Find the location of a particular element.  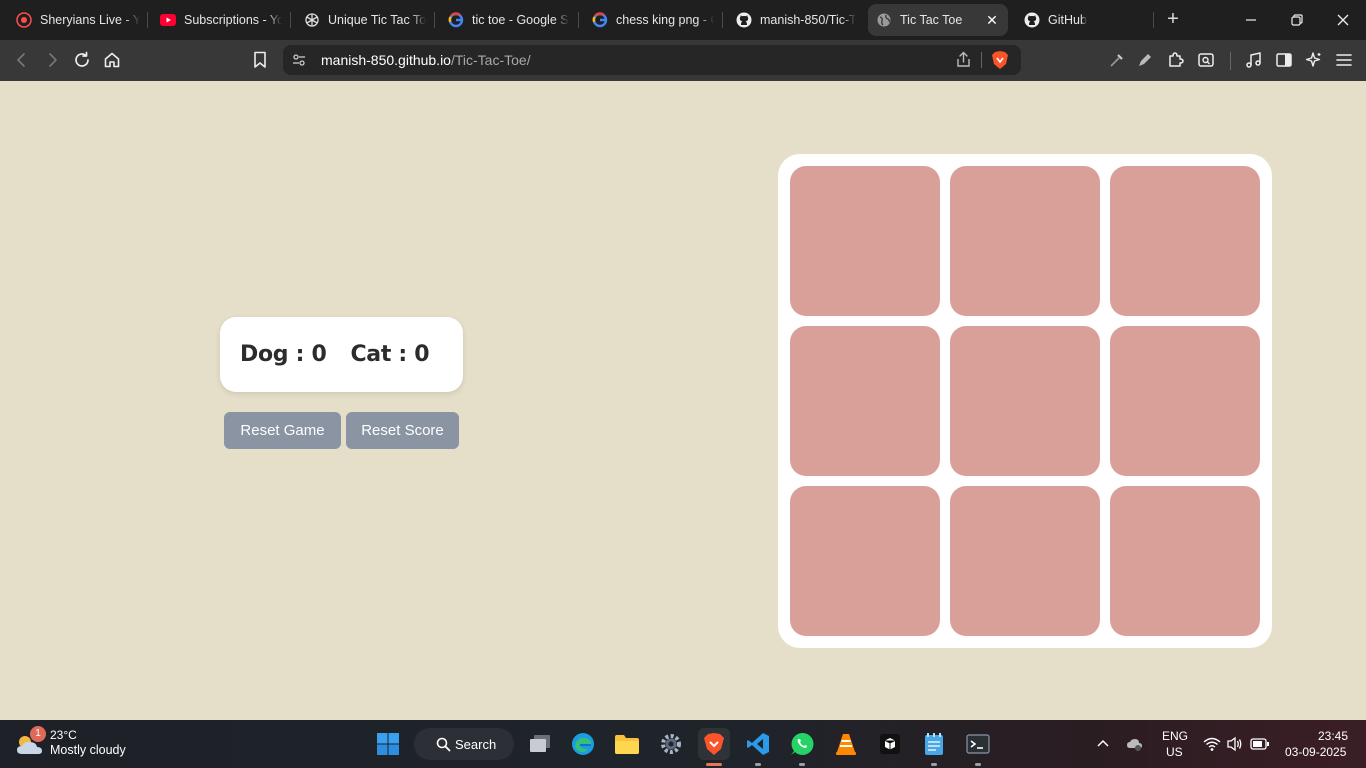

file-explorer-app is located at coordinates (627, 744).